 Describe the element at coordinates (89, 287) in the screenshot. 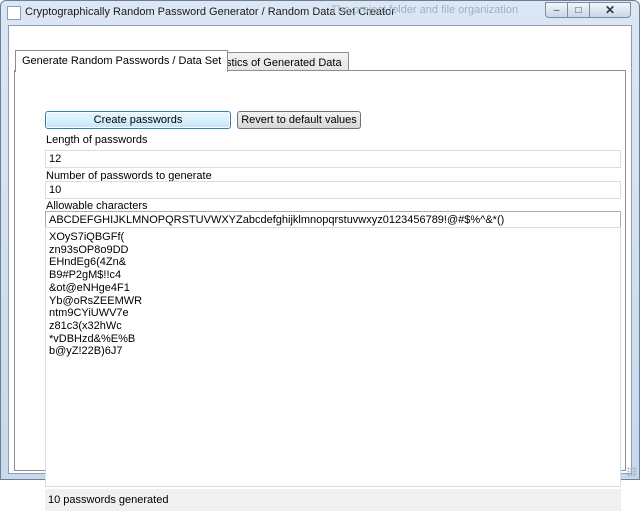

I see `password-line: &ot@eNHge4F1` at that location.